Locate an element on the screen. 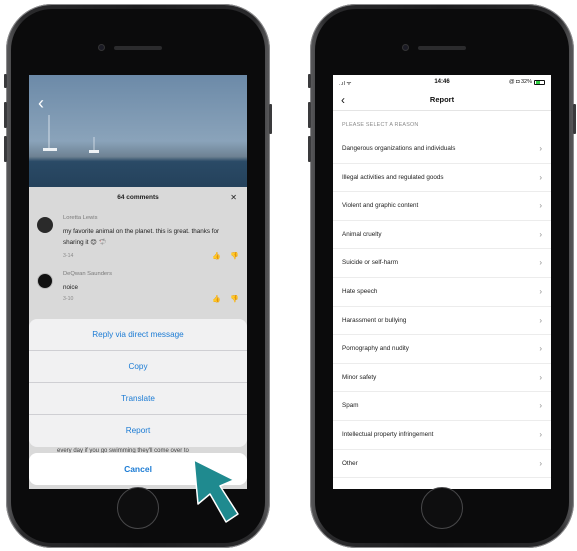  reason-label: Animal cruelty is located at coordinates (362, 234).